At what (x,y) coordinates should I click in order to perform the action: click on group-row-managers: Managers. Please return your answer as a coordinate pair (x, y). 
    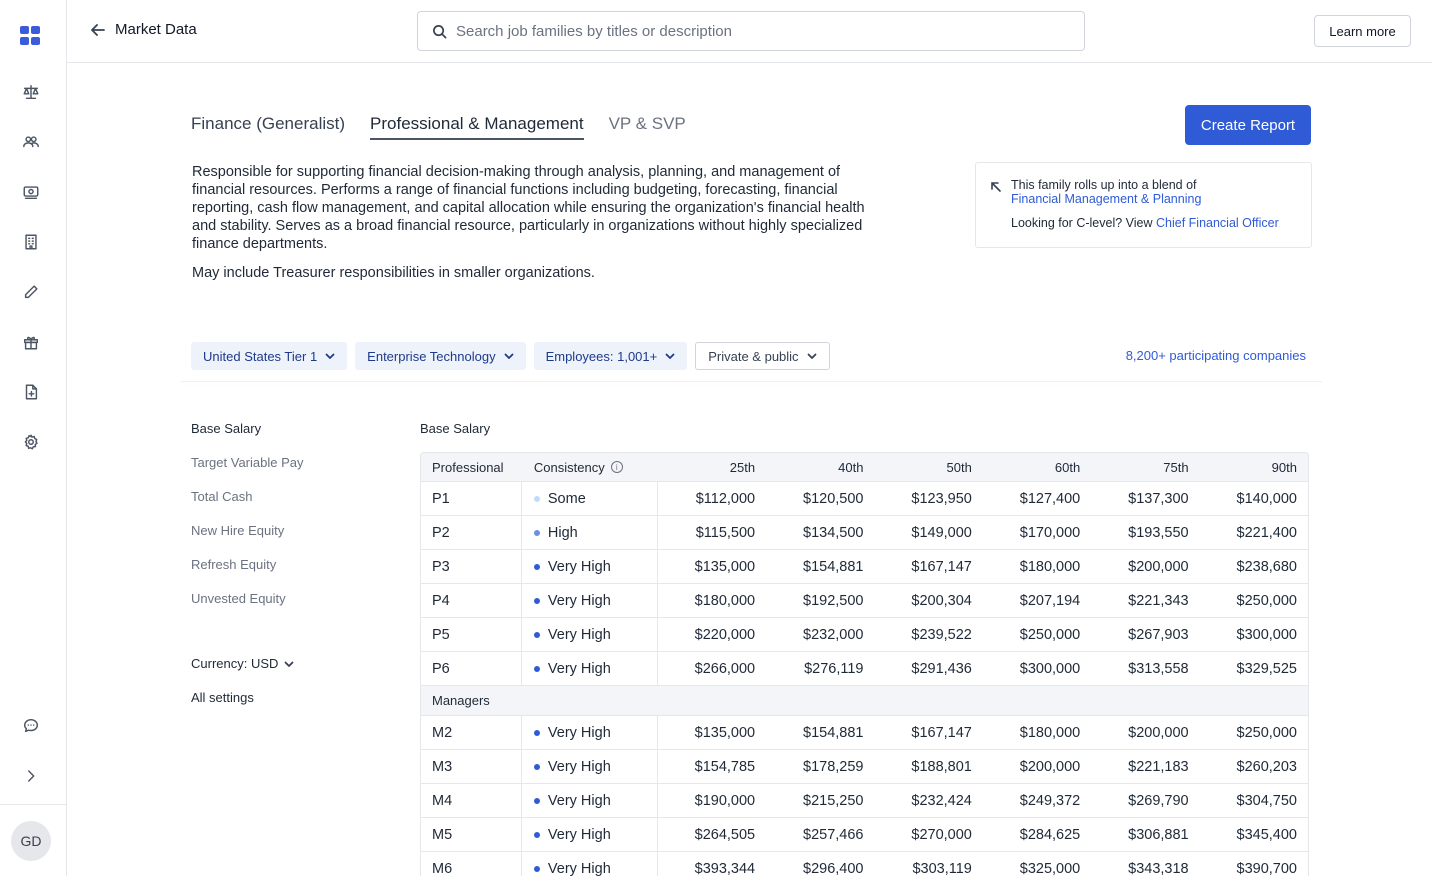
    Looking at the image, I should click on (864, 701).